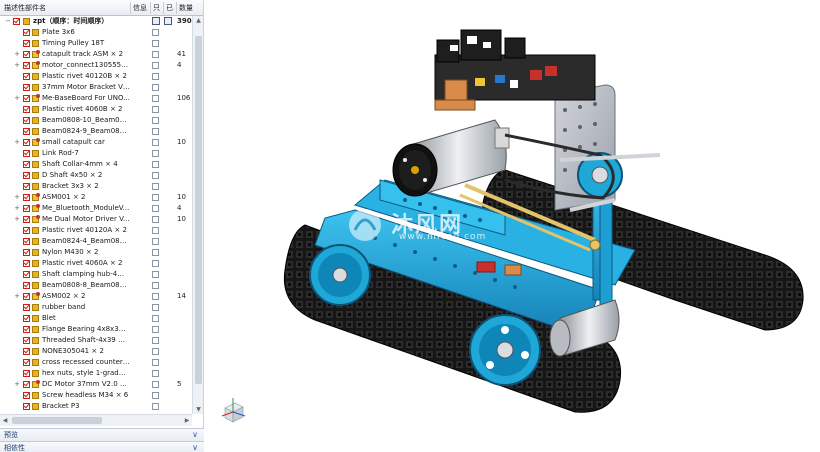 This screenshot has width=820, height=452. What do you see at coordinates (187, 421) in the screenshot?
I see `scroll-right-icon: ▶` at bounding box center [187, 421].